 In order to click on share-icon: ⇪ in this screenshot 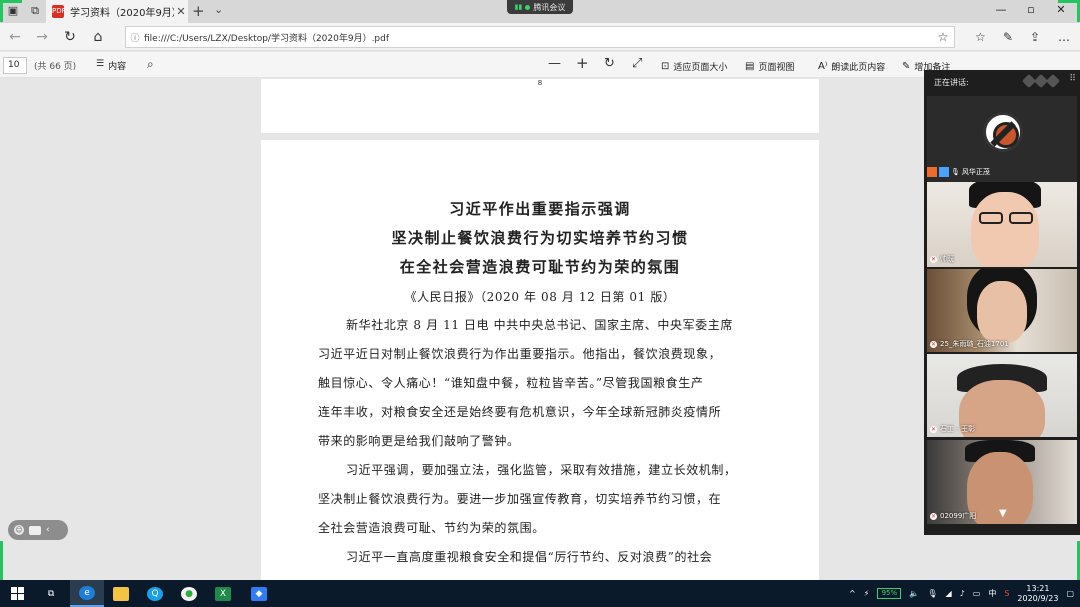, I will do `click(1035, 37)`.